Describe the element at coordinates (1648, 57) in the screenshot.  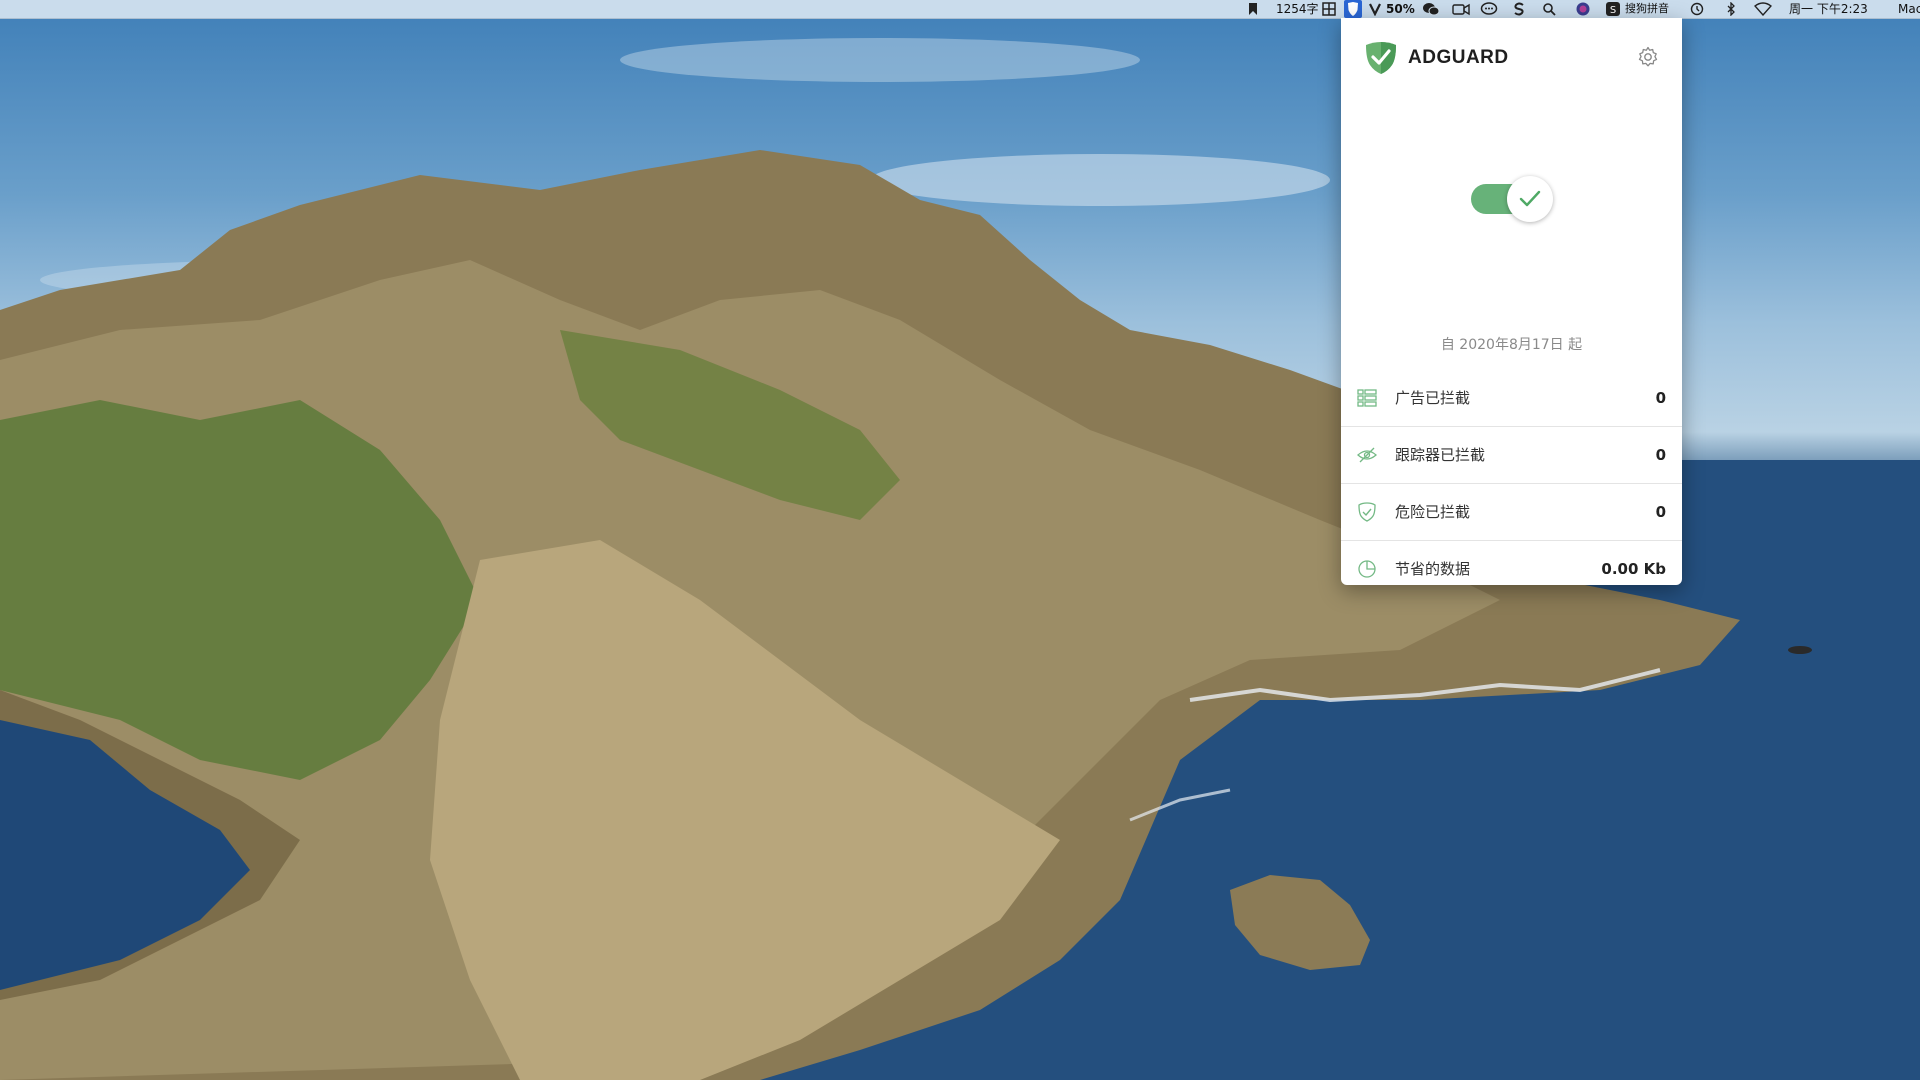
I see `settings-gear-icon` at that location.